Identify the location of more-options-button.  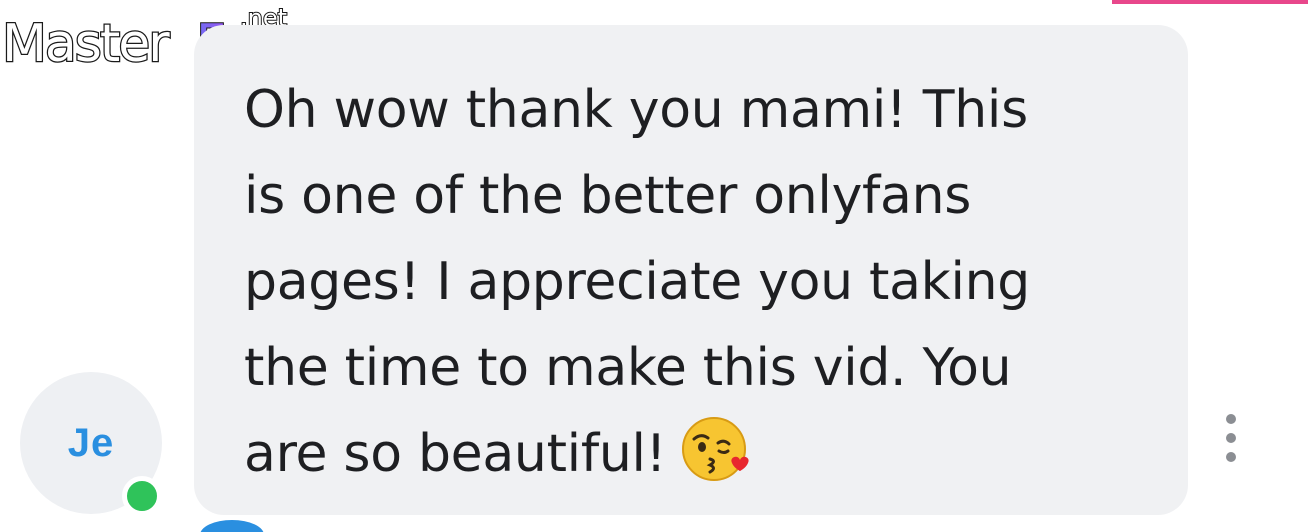
(1231, 438).